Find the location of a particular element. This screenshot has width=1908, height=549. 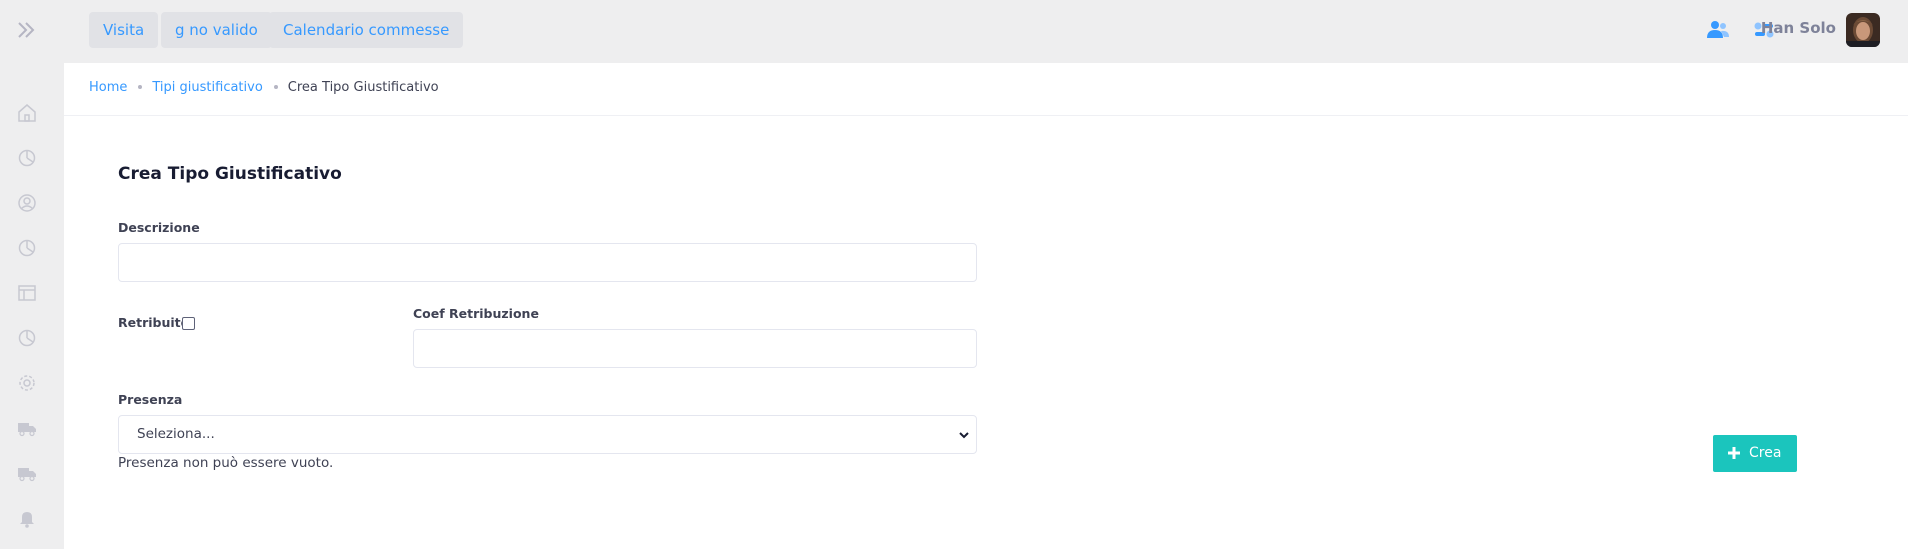

breadcrumb-home: Home is located at coordinates (108, 87).